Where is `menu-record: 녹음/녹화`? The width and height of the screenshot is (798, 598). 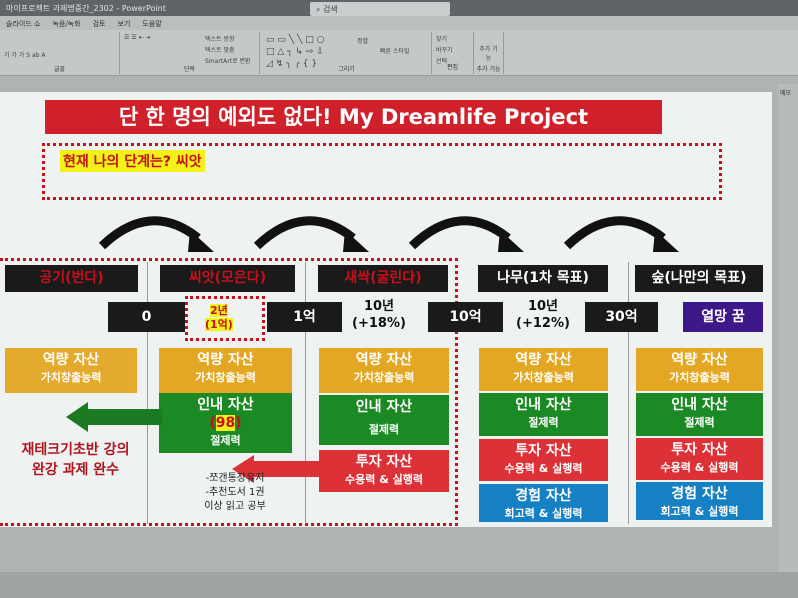 menu-record: 녹음/녹화 is located at coordinates (66, 23).